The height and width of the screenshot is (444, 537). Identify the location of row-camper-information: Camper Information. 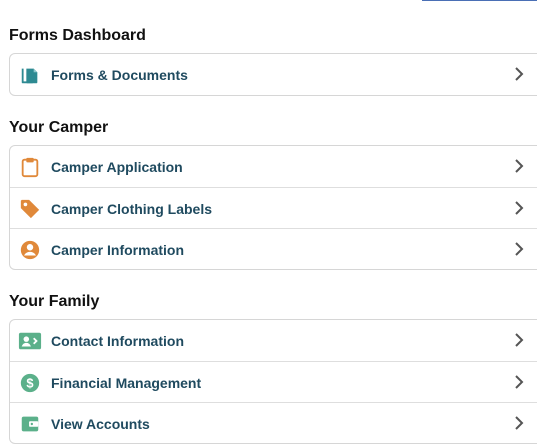
(273, 248).